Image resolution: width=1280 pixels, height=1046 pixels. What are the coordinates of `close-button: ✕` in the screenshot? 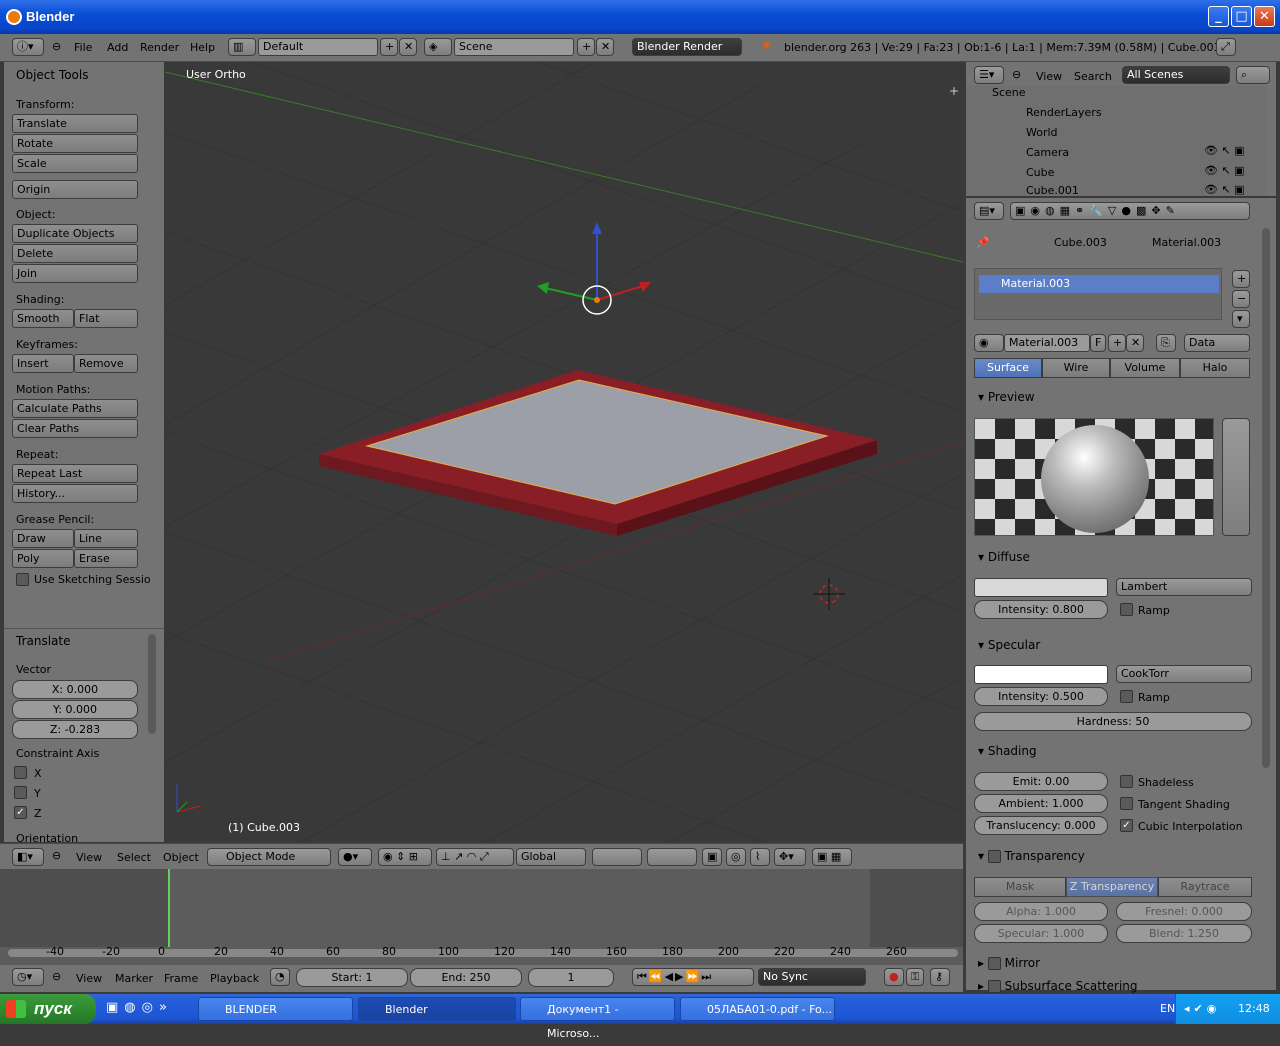 It's located at (1264, 16).